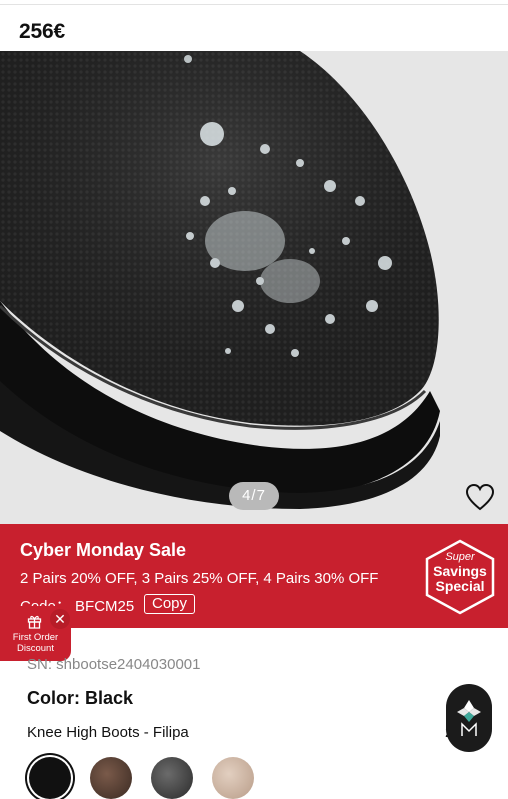  I want to click on color-swatch-brown, so click(111, 778).